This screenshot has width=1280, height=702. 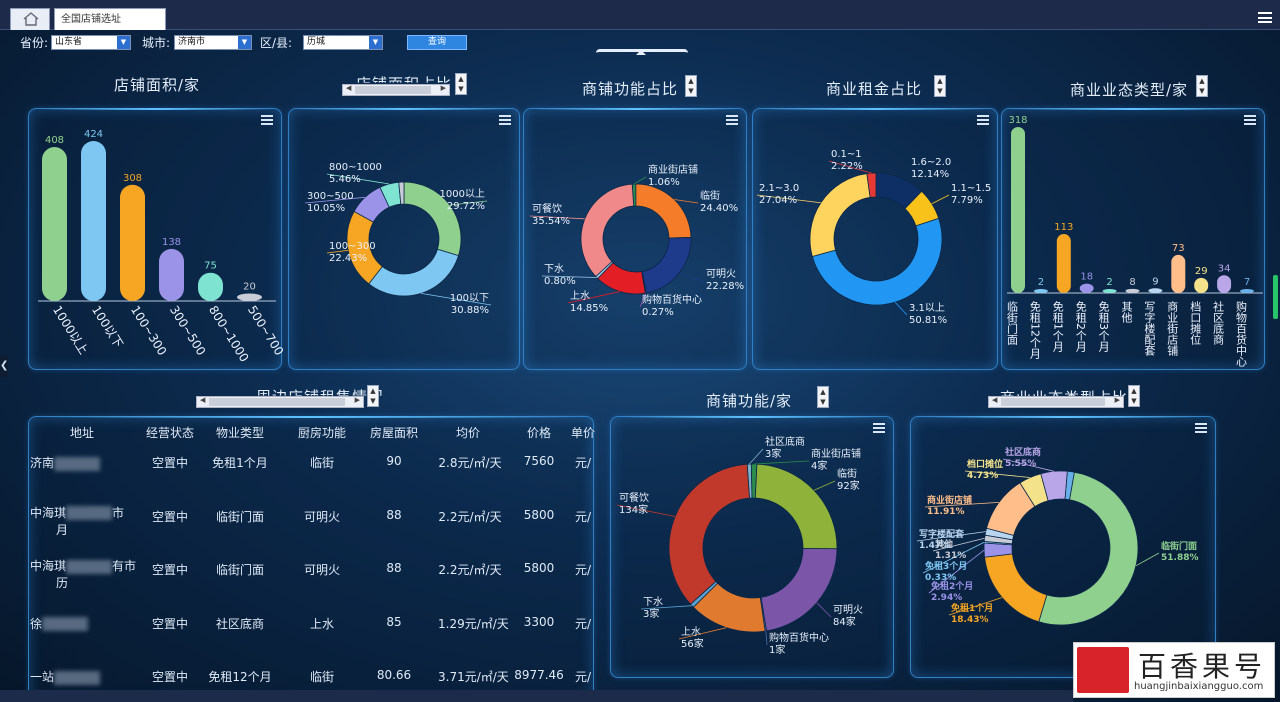 What do you see at coordinates (132, 178) in the screenshot?
I see `data-label: 308` at bounding box center [132, 178].